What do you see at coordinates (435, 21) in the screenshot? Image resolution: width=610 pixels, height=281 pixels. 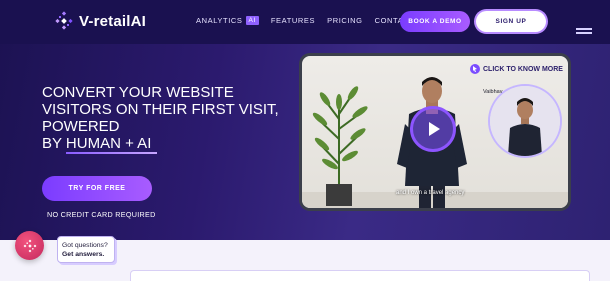 I see `book-demo-button: BOOK A DEMO` at bounding box center [435, 21].